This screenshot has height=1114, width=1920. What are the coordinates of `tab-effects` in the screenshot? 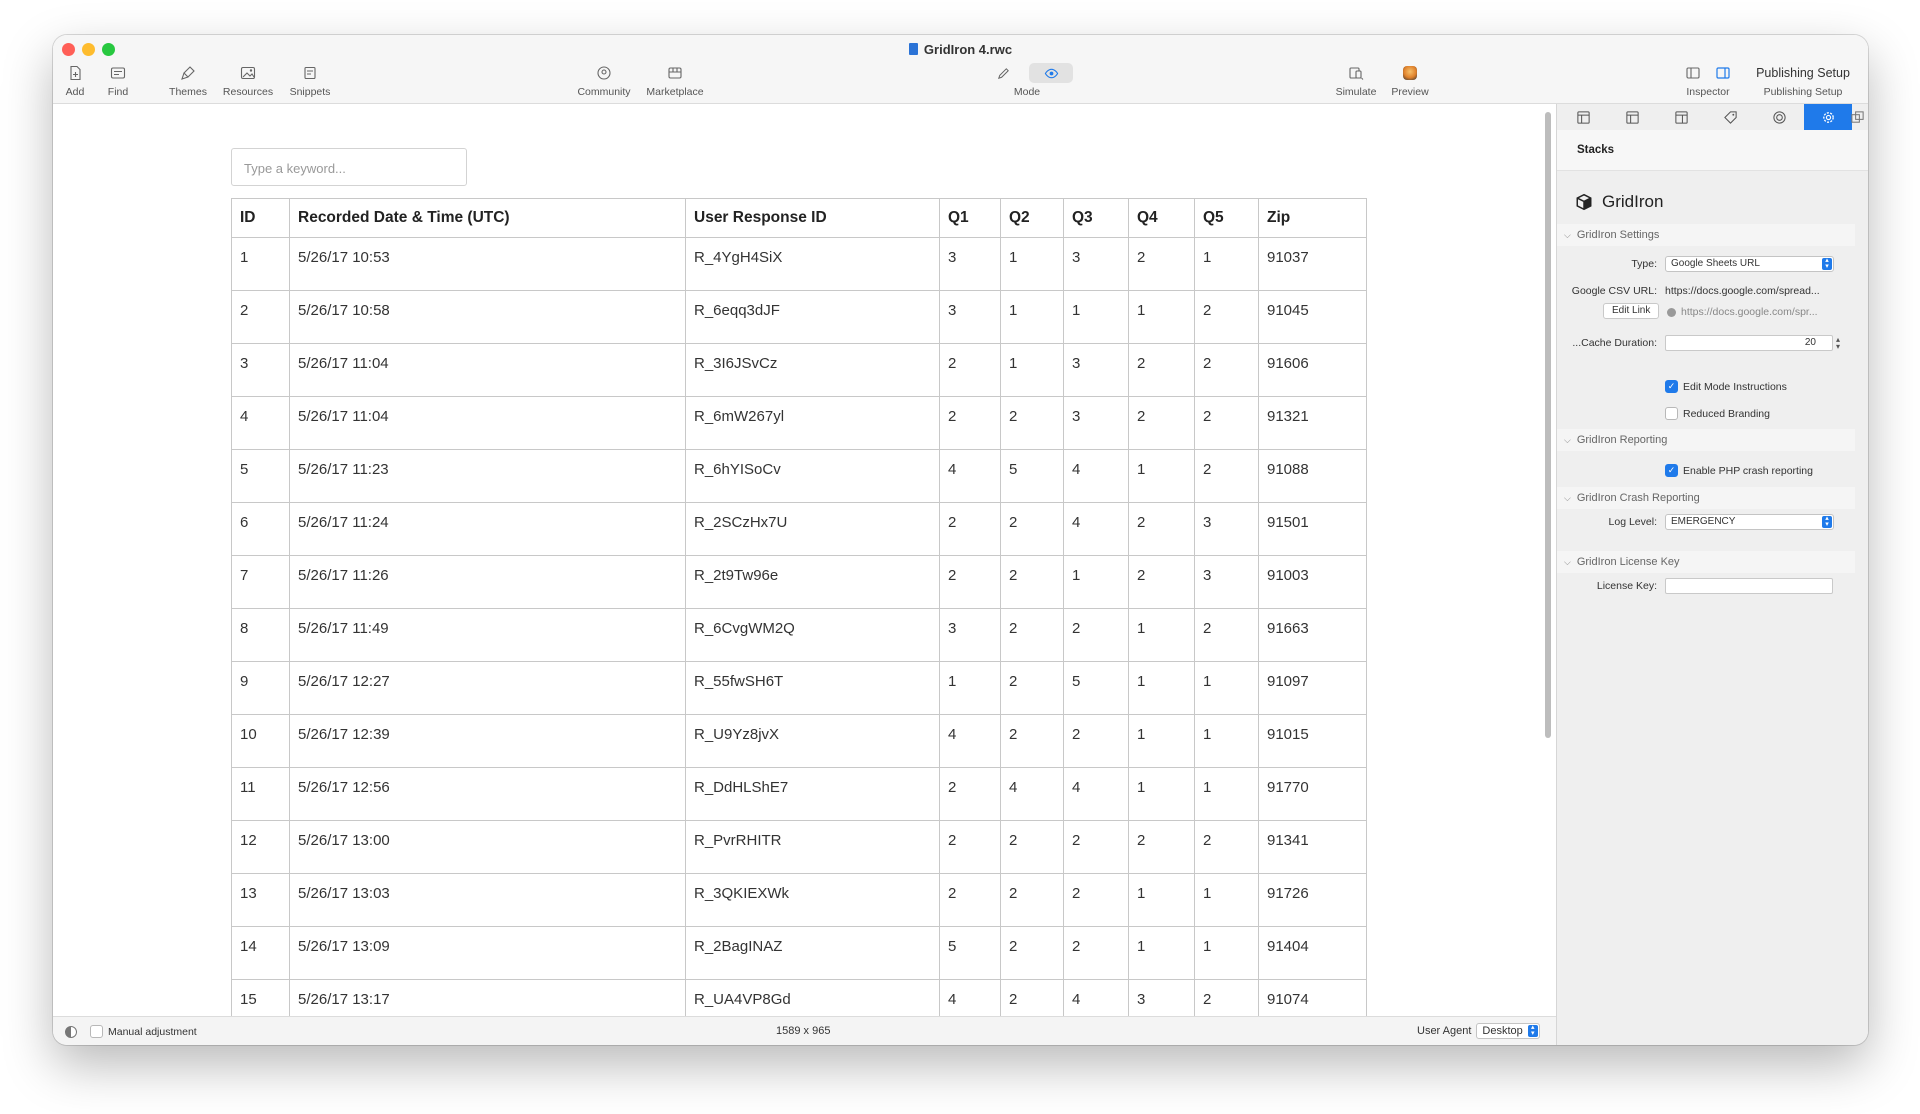 It's located at (1779, 117).